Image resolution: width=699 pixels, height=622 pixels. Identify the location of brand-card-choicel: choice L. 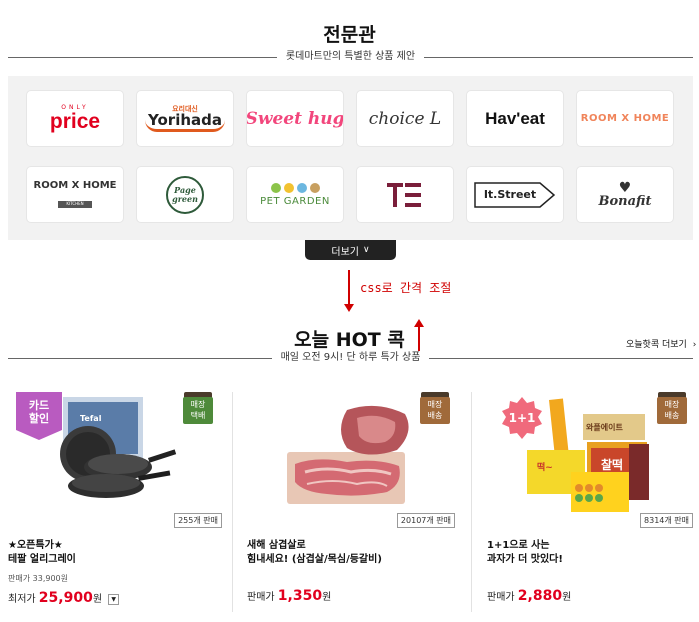
(405, 118).